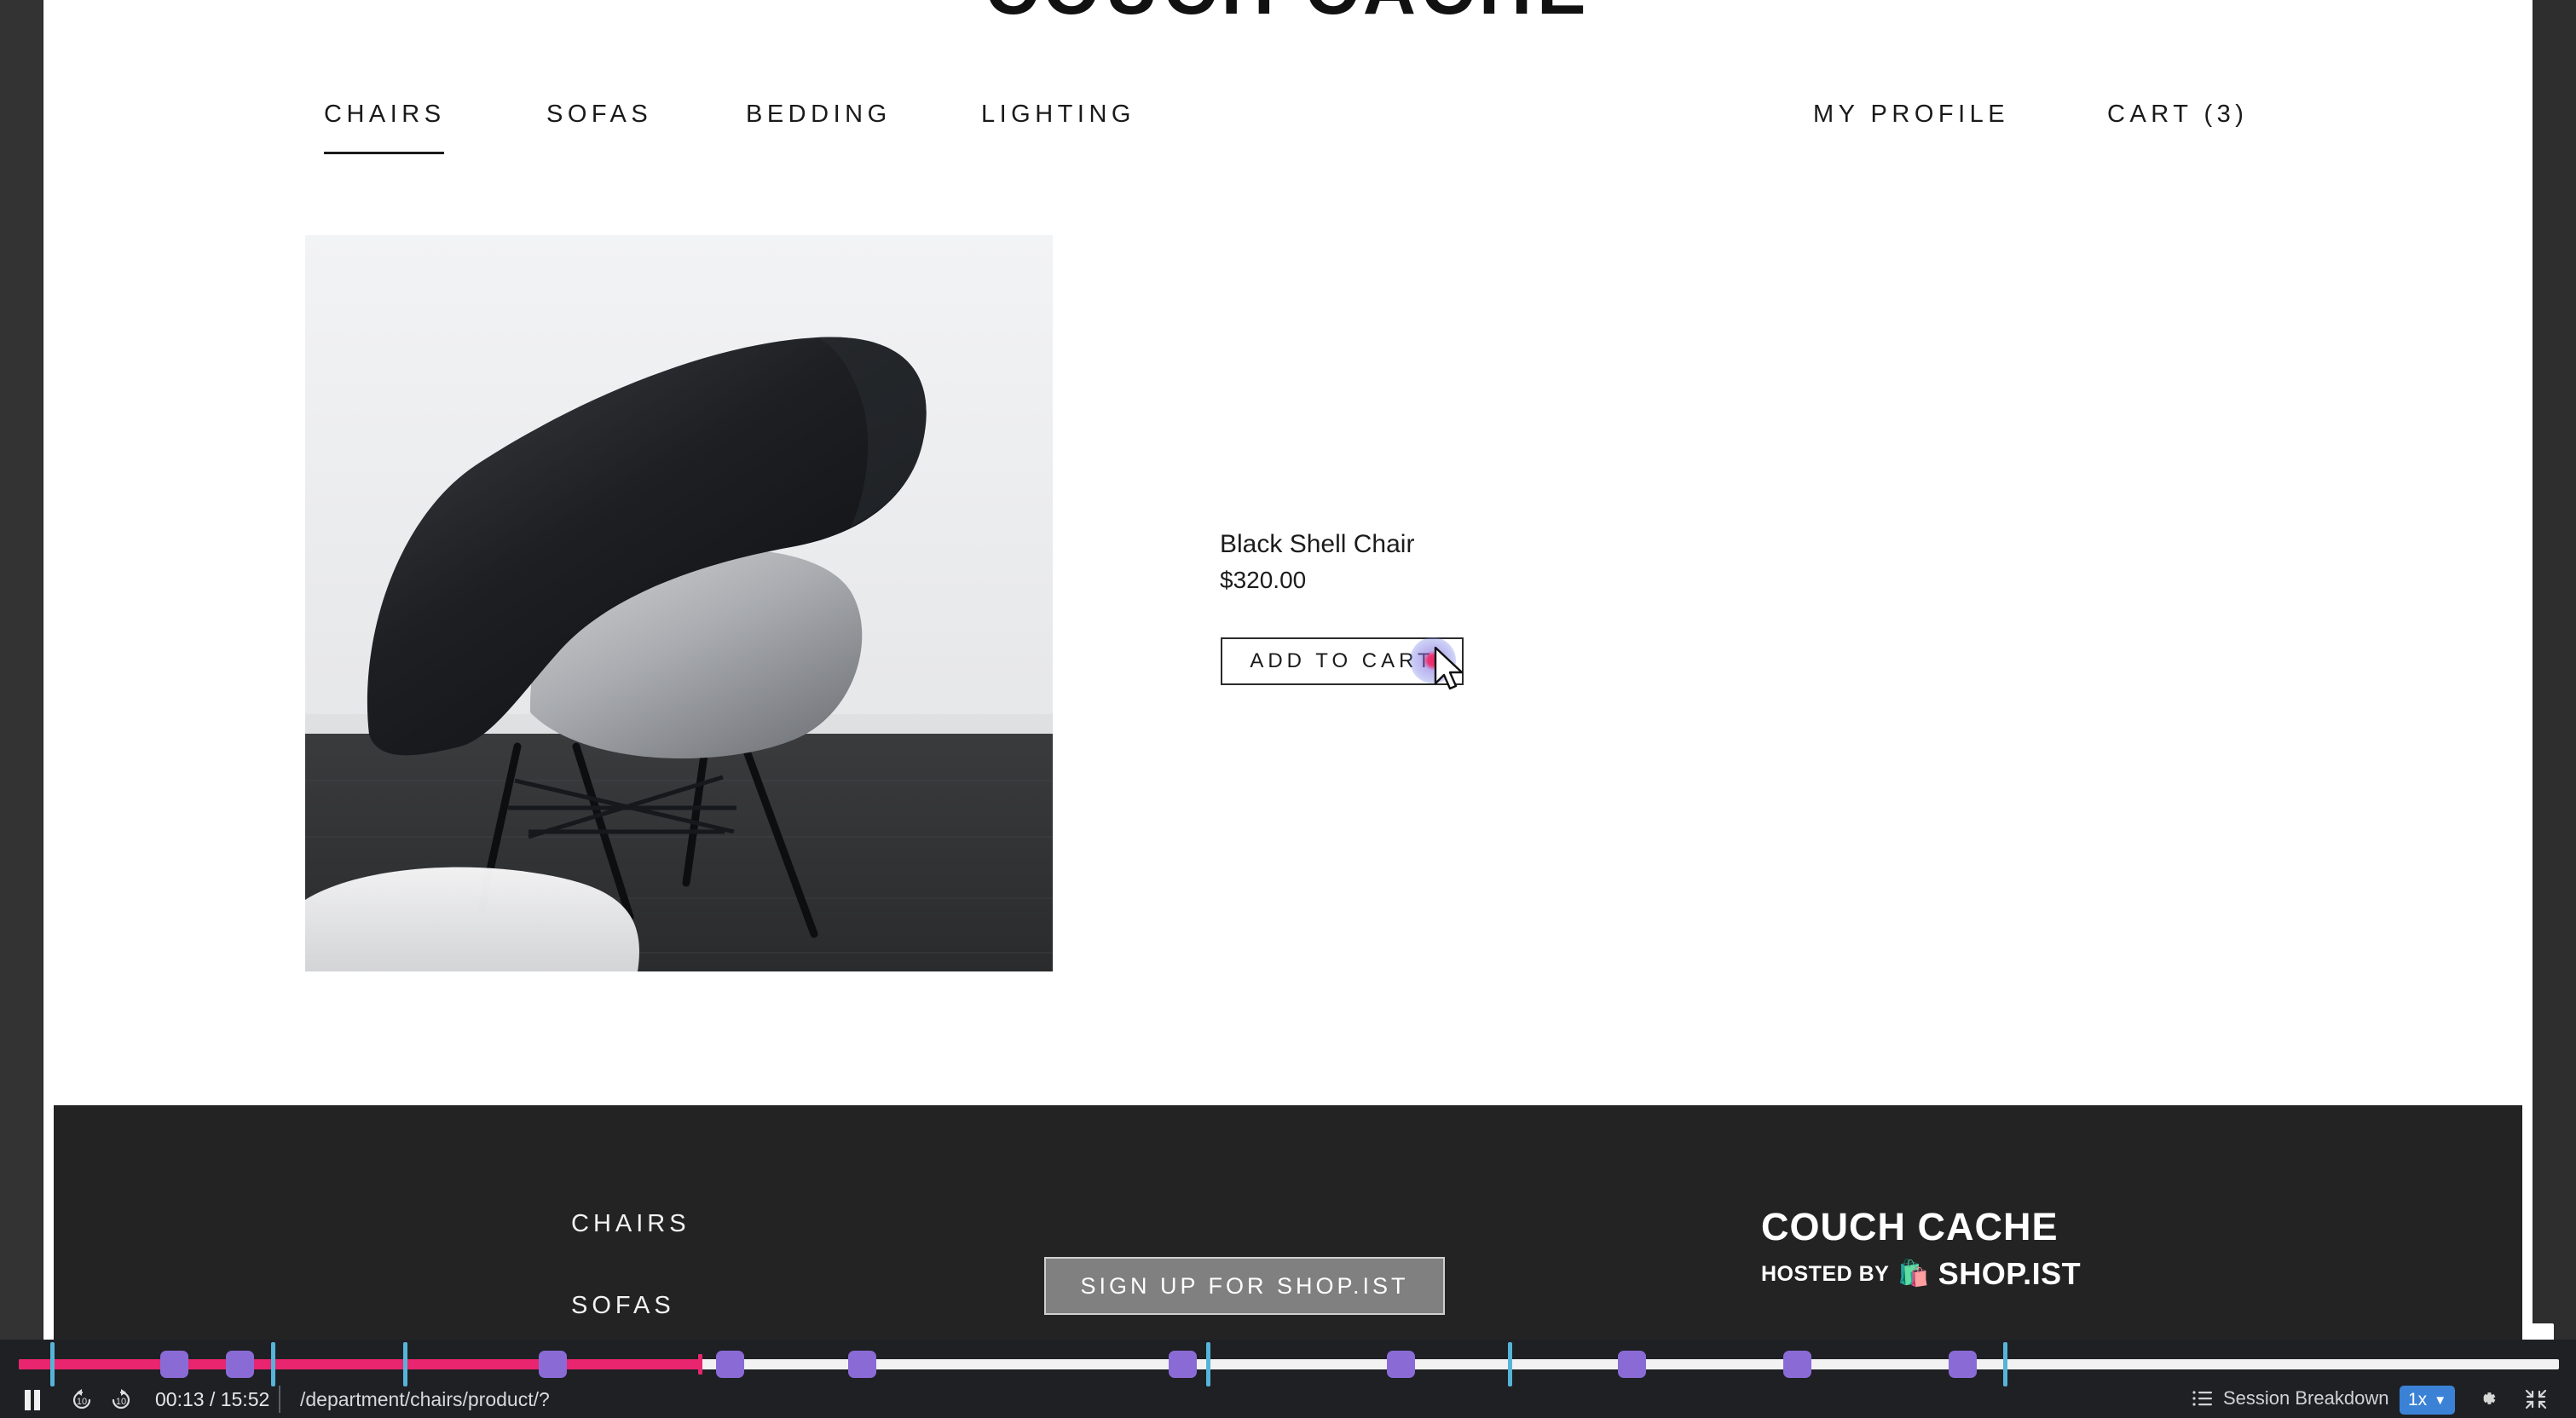 This screenshot has width=2576, height=1418. I want to click on site-logo: COUCH CACHE, so click(1288, 16).